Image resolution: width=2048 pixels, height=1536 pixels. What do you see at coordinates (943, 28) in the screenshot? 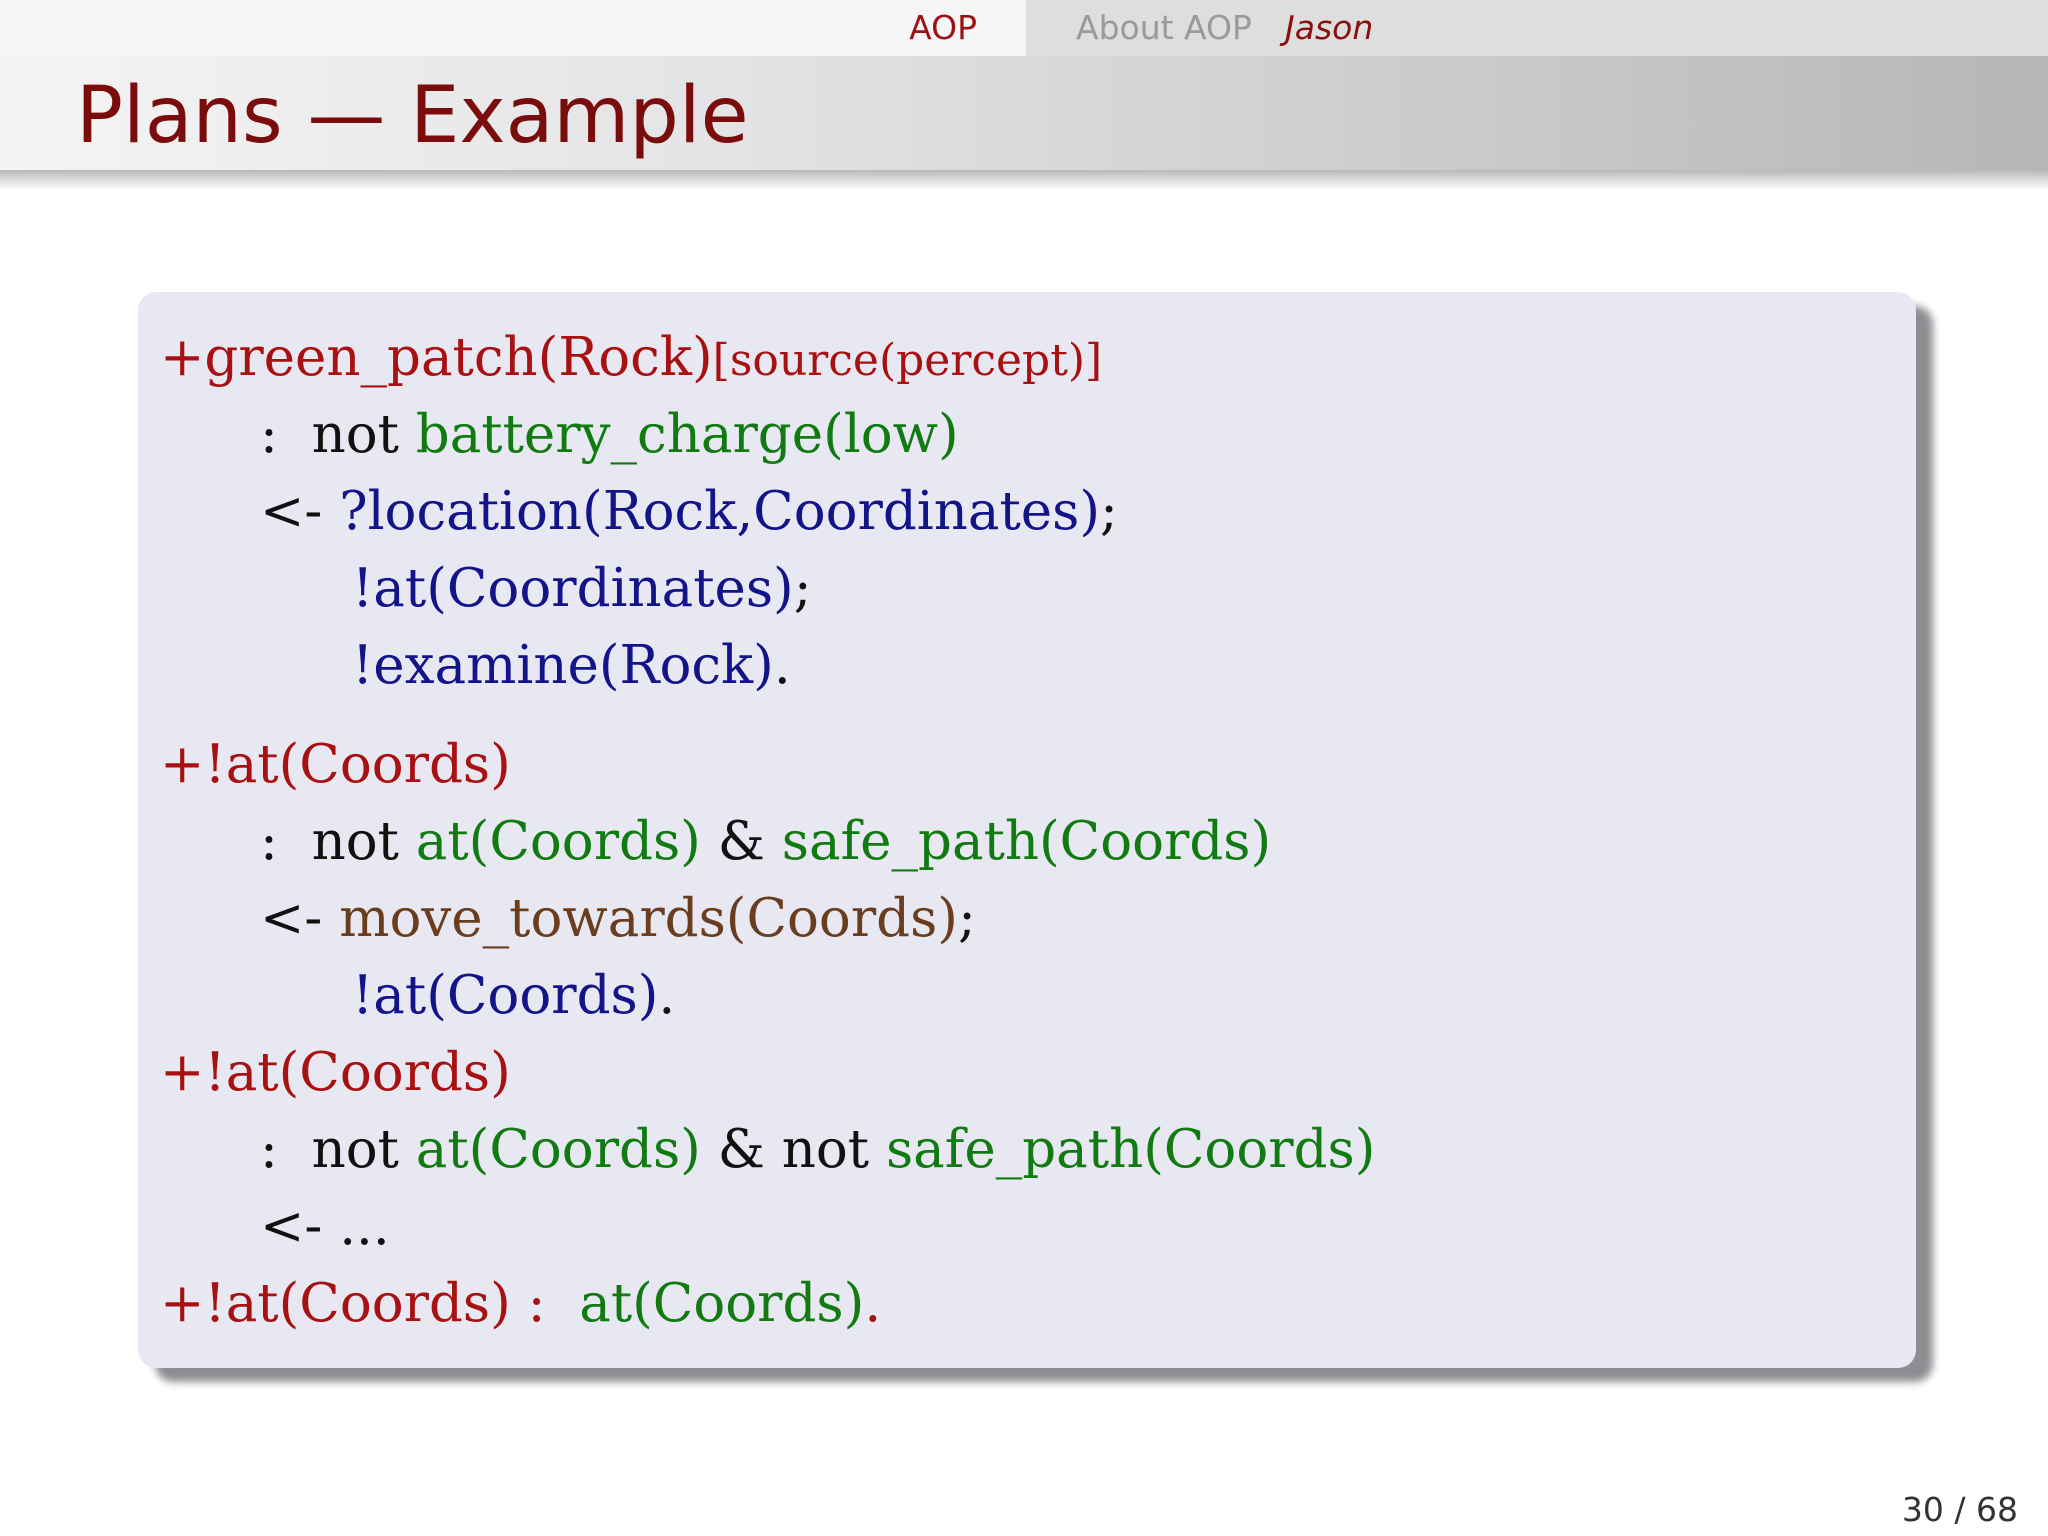
I see `nav-section-aop: AOP` at bounding box center [943, 28].